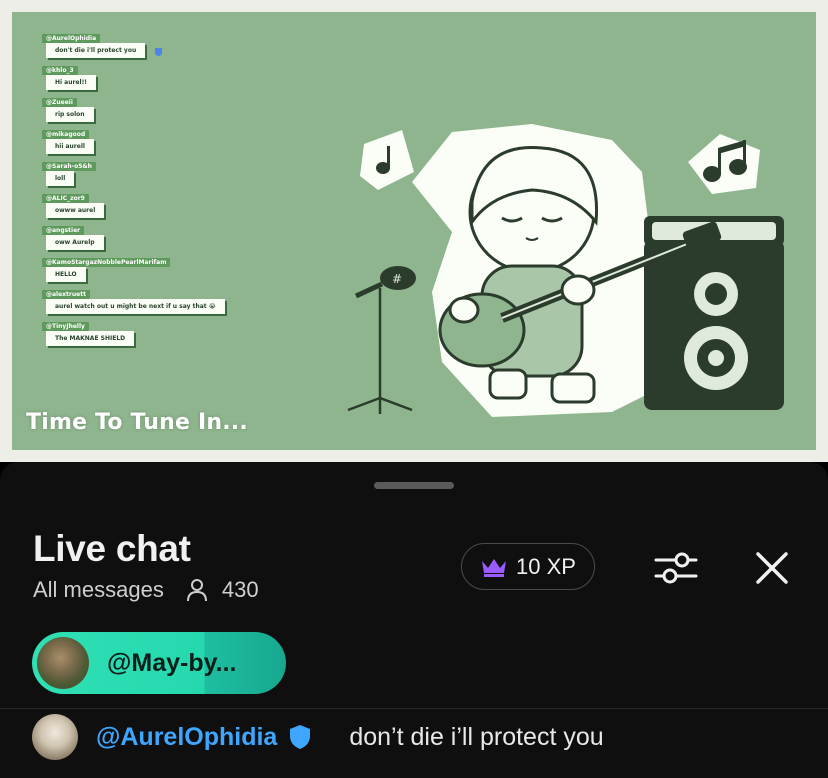  Describe the element at coordinates (70, 146) in the screenshot. I see `overlay-chat-text: hii aurell` at that location.